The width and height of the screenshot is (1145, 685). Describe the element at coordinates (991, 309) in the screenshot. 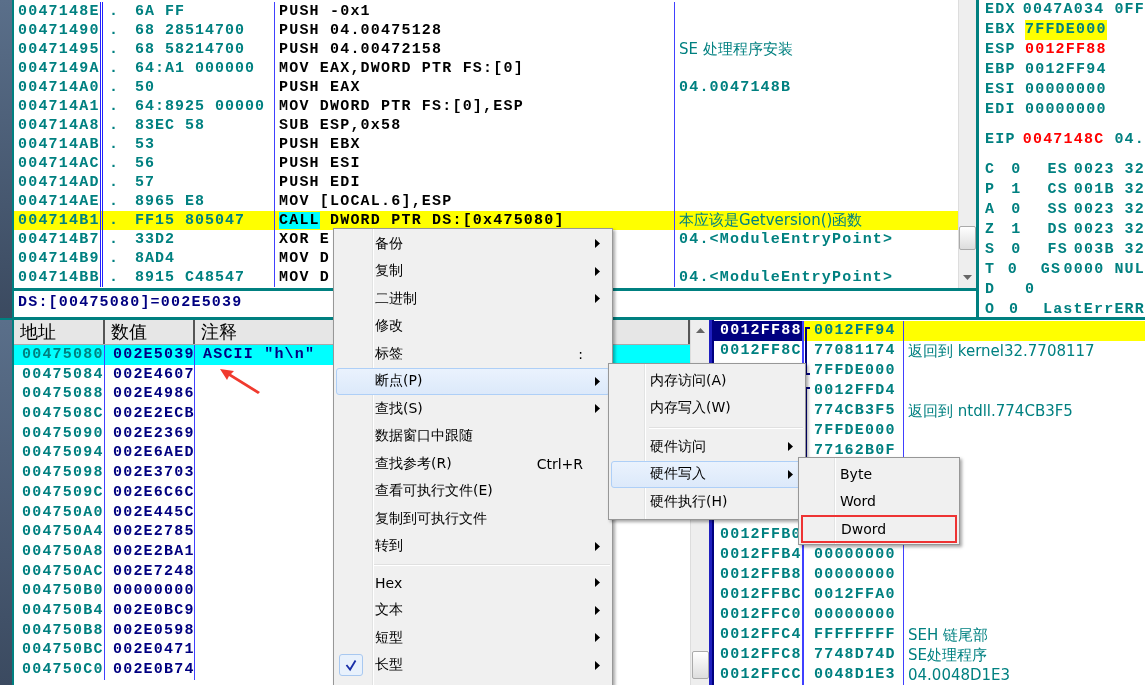

I see `register-name: O` at that location.